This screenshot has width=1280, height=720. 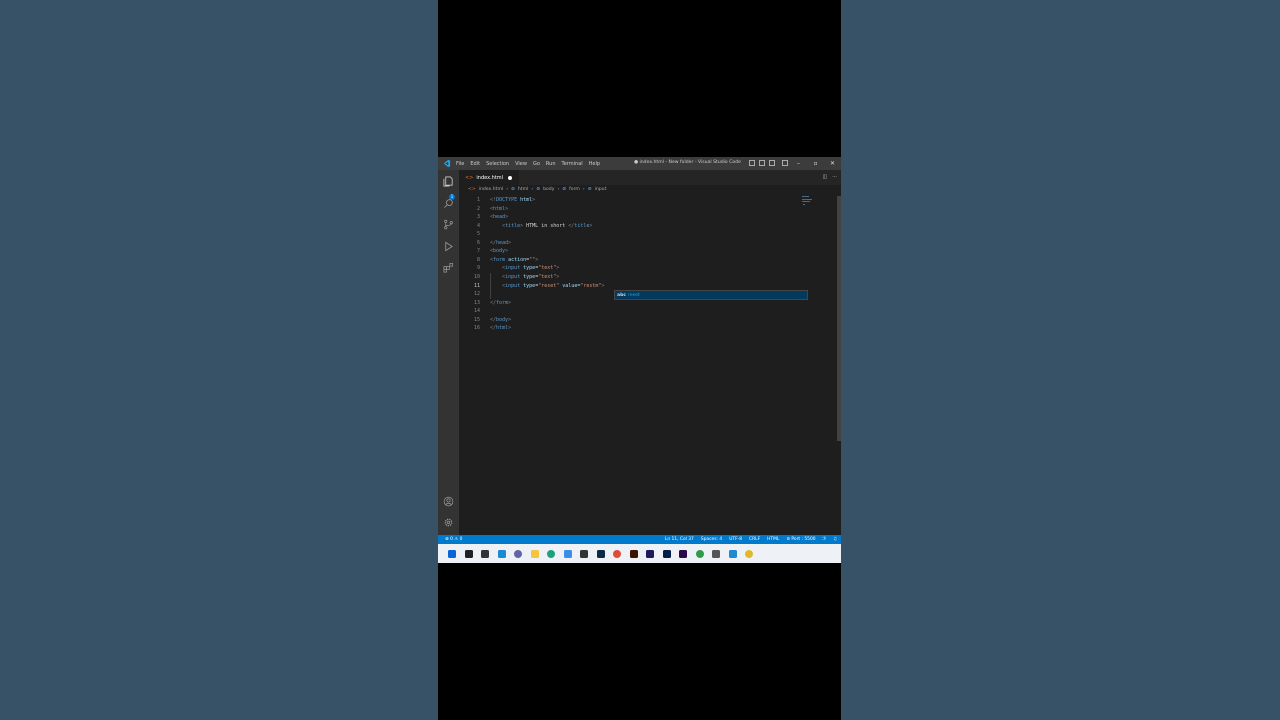 I want to click on notes-icon, so click(x=716, y=554).